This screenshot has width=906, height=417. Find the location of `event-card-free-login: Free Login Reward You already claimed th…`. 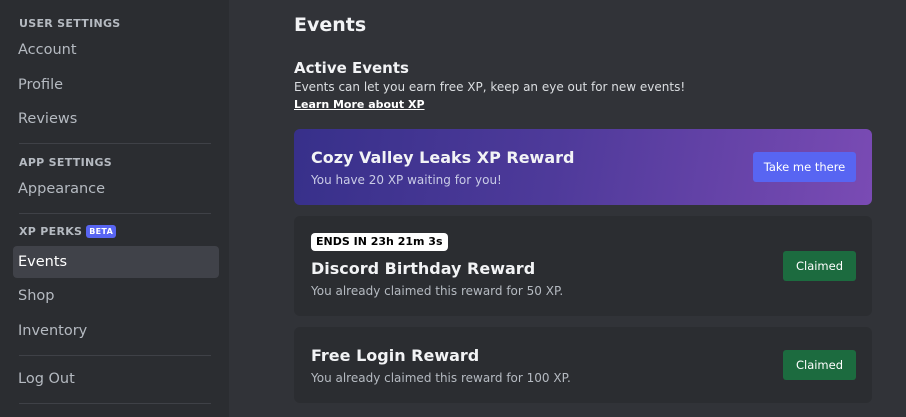

event-card-free-login: Free Login Reward You already claimed th… is located at coordinates (583, 365).